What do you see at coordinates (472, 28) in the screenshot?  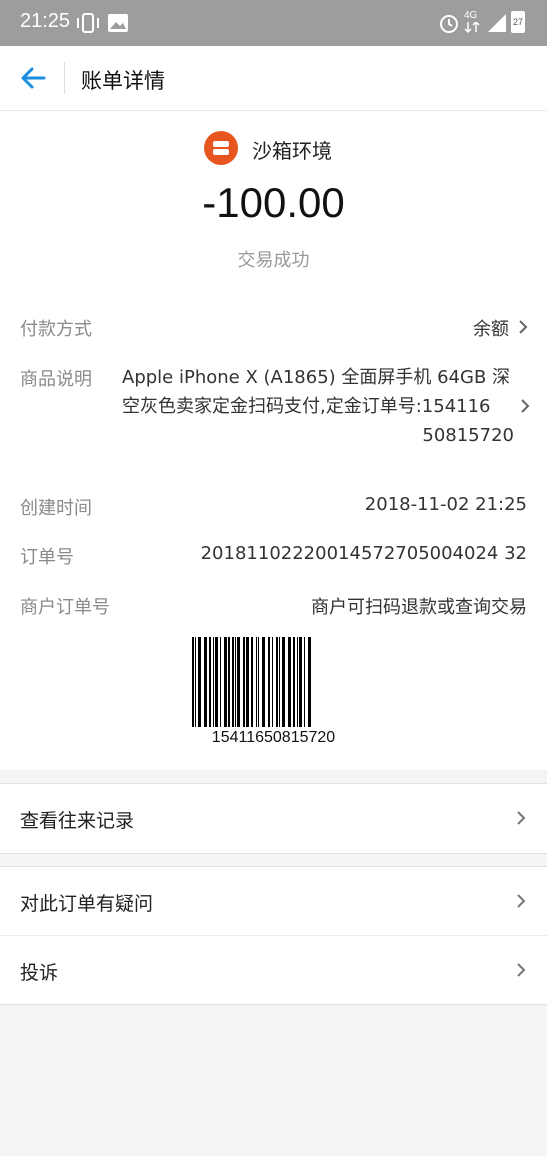 I see `network-arrows-icon` at bounding box center [472, 28].